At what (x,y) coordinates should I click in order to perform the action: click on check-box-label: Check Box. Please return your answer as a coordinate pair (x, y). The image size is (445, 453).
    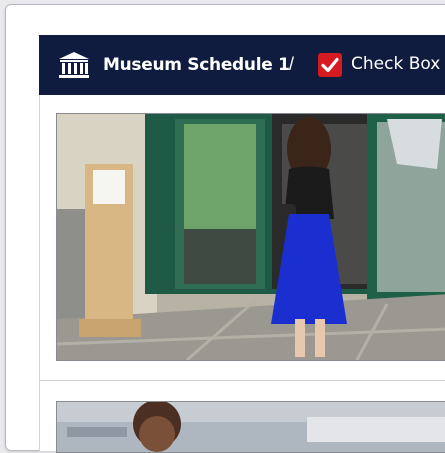
    Looking at the image, I should click on (395, 64).